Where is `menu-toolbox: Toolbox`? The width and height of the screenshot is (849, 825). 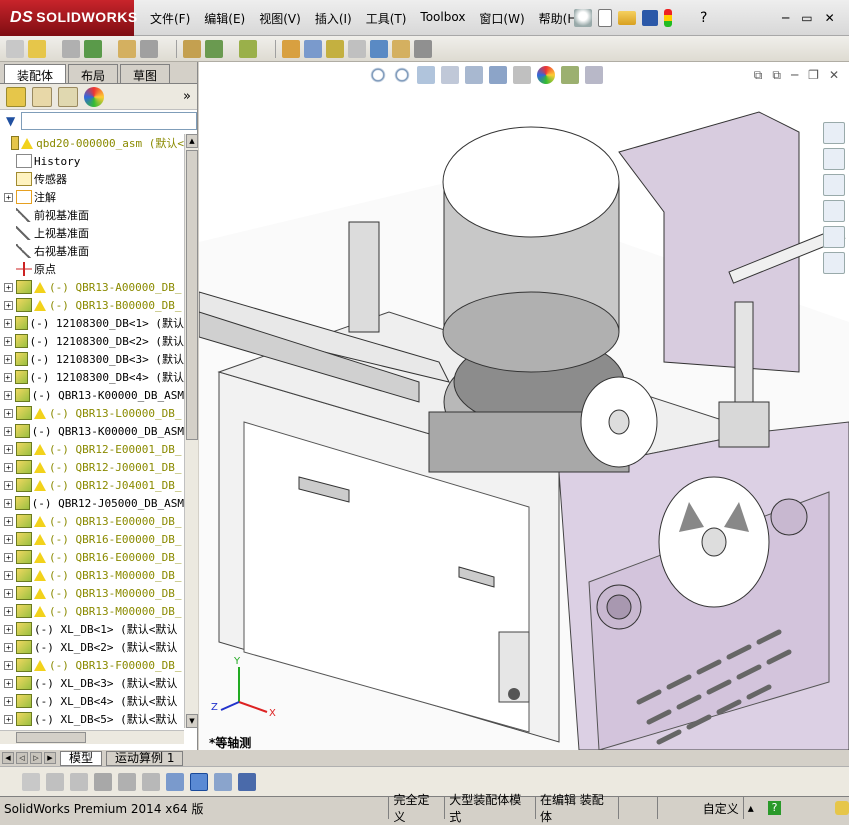 menu-toolbox: Toolbox is located at coordinates (442, 18).